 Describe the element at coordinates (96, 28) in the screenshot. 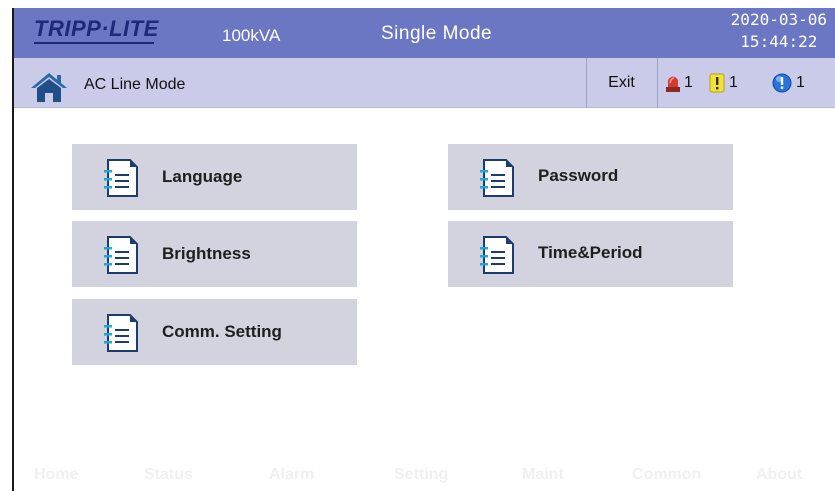

I see `brand-logo: TRIPP·LITE` at that location.